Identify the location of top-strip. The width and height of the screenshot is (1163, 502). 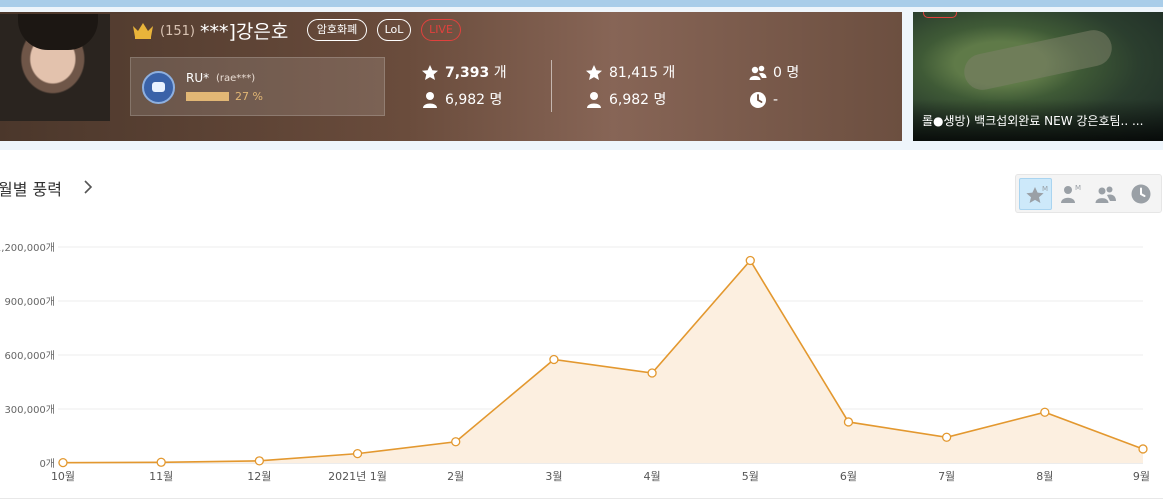
(581, 3).